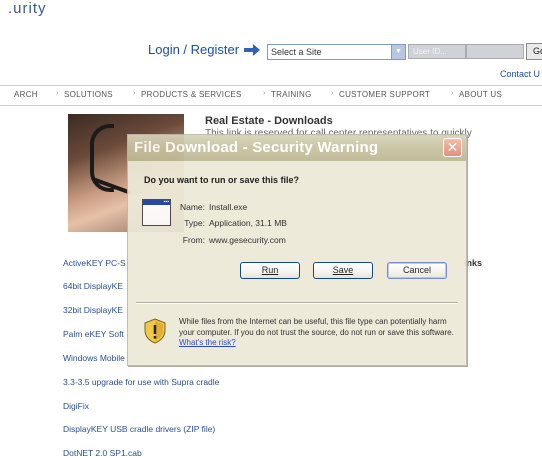 This screenshot has height=458, width=542. What do you see at coordinates (269, 121) in the screenshot?
I see `page-heading: Real Estate - Downloads` at bounding box center [269, 121].